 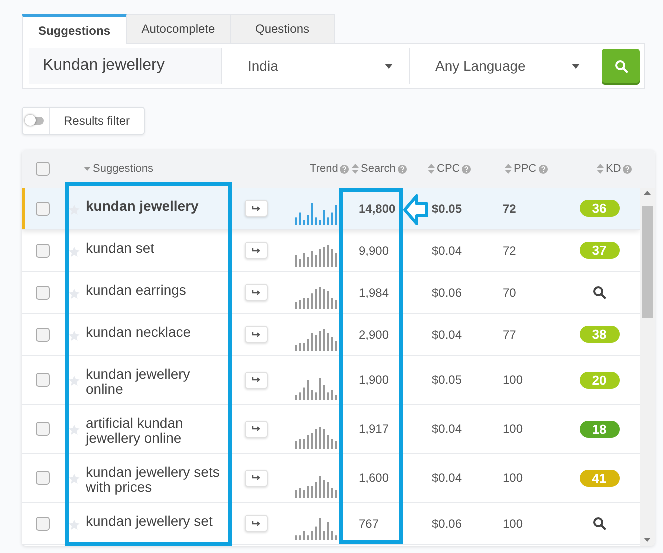 I want to click on difficulty-badge: 18, so click(x=600, y=429).